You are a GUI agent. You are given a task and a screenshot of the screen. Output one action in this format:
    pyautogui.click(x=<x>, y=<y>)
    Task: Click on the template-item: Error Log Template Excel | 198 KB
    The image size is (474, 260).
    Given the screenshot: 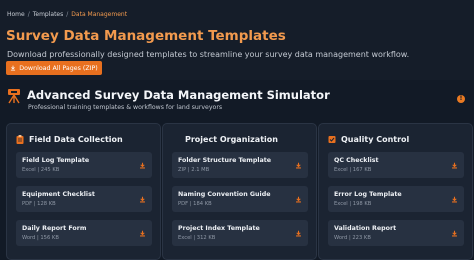 What is the action you would take?
    pyautogui.click(x=396, y=199)
    